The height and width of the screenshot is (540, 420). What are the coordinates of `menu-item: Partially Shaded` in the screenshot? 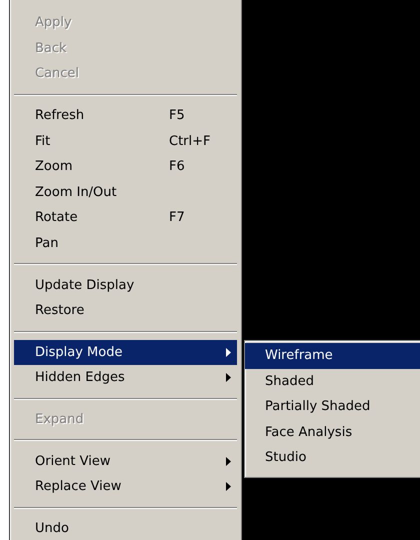 It's located at (332, 407).